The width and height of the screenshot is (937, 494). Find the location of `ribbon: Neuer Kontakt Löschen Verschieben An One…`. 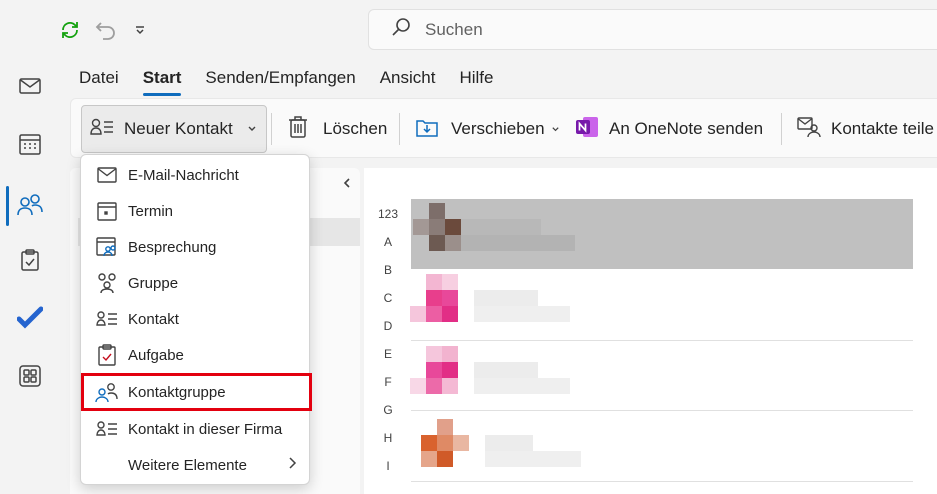

ribbon: Neuer Kontakt Löschen Verschieben An One… is located at coordinates (503, 128).